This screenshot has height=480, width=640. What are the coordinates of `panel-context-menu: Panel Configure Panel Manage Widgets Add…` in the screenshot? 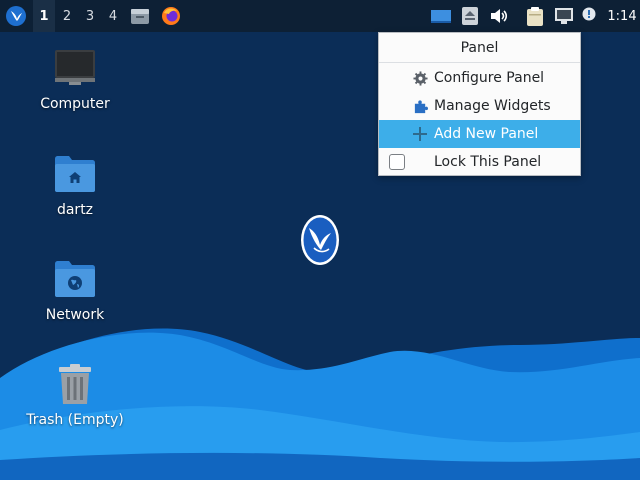 It's located at (479, 104).